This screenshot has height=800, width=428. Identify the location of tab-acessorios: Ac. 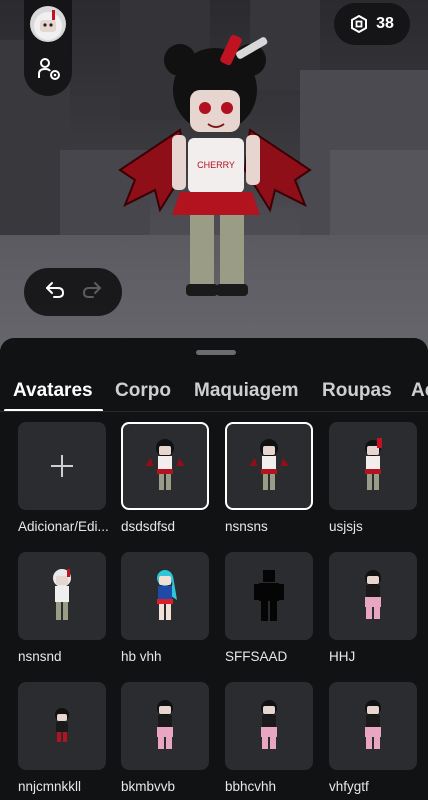
(419, 391).